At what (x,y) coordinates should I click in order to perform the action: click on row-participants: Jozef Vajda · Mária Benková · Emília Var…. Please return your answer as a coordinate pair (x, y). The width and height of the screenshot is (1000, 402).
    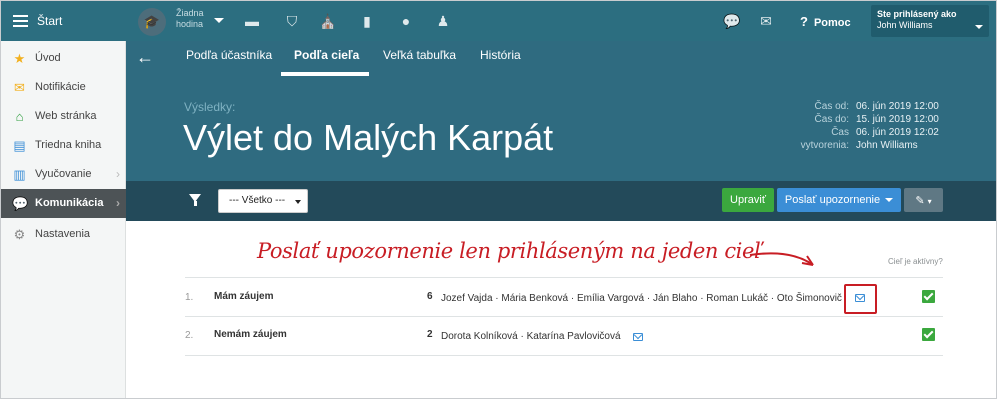
    Looking at the image, I should click on (641, 298).